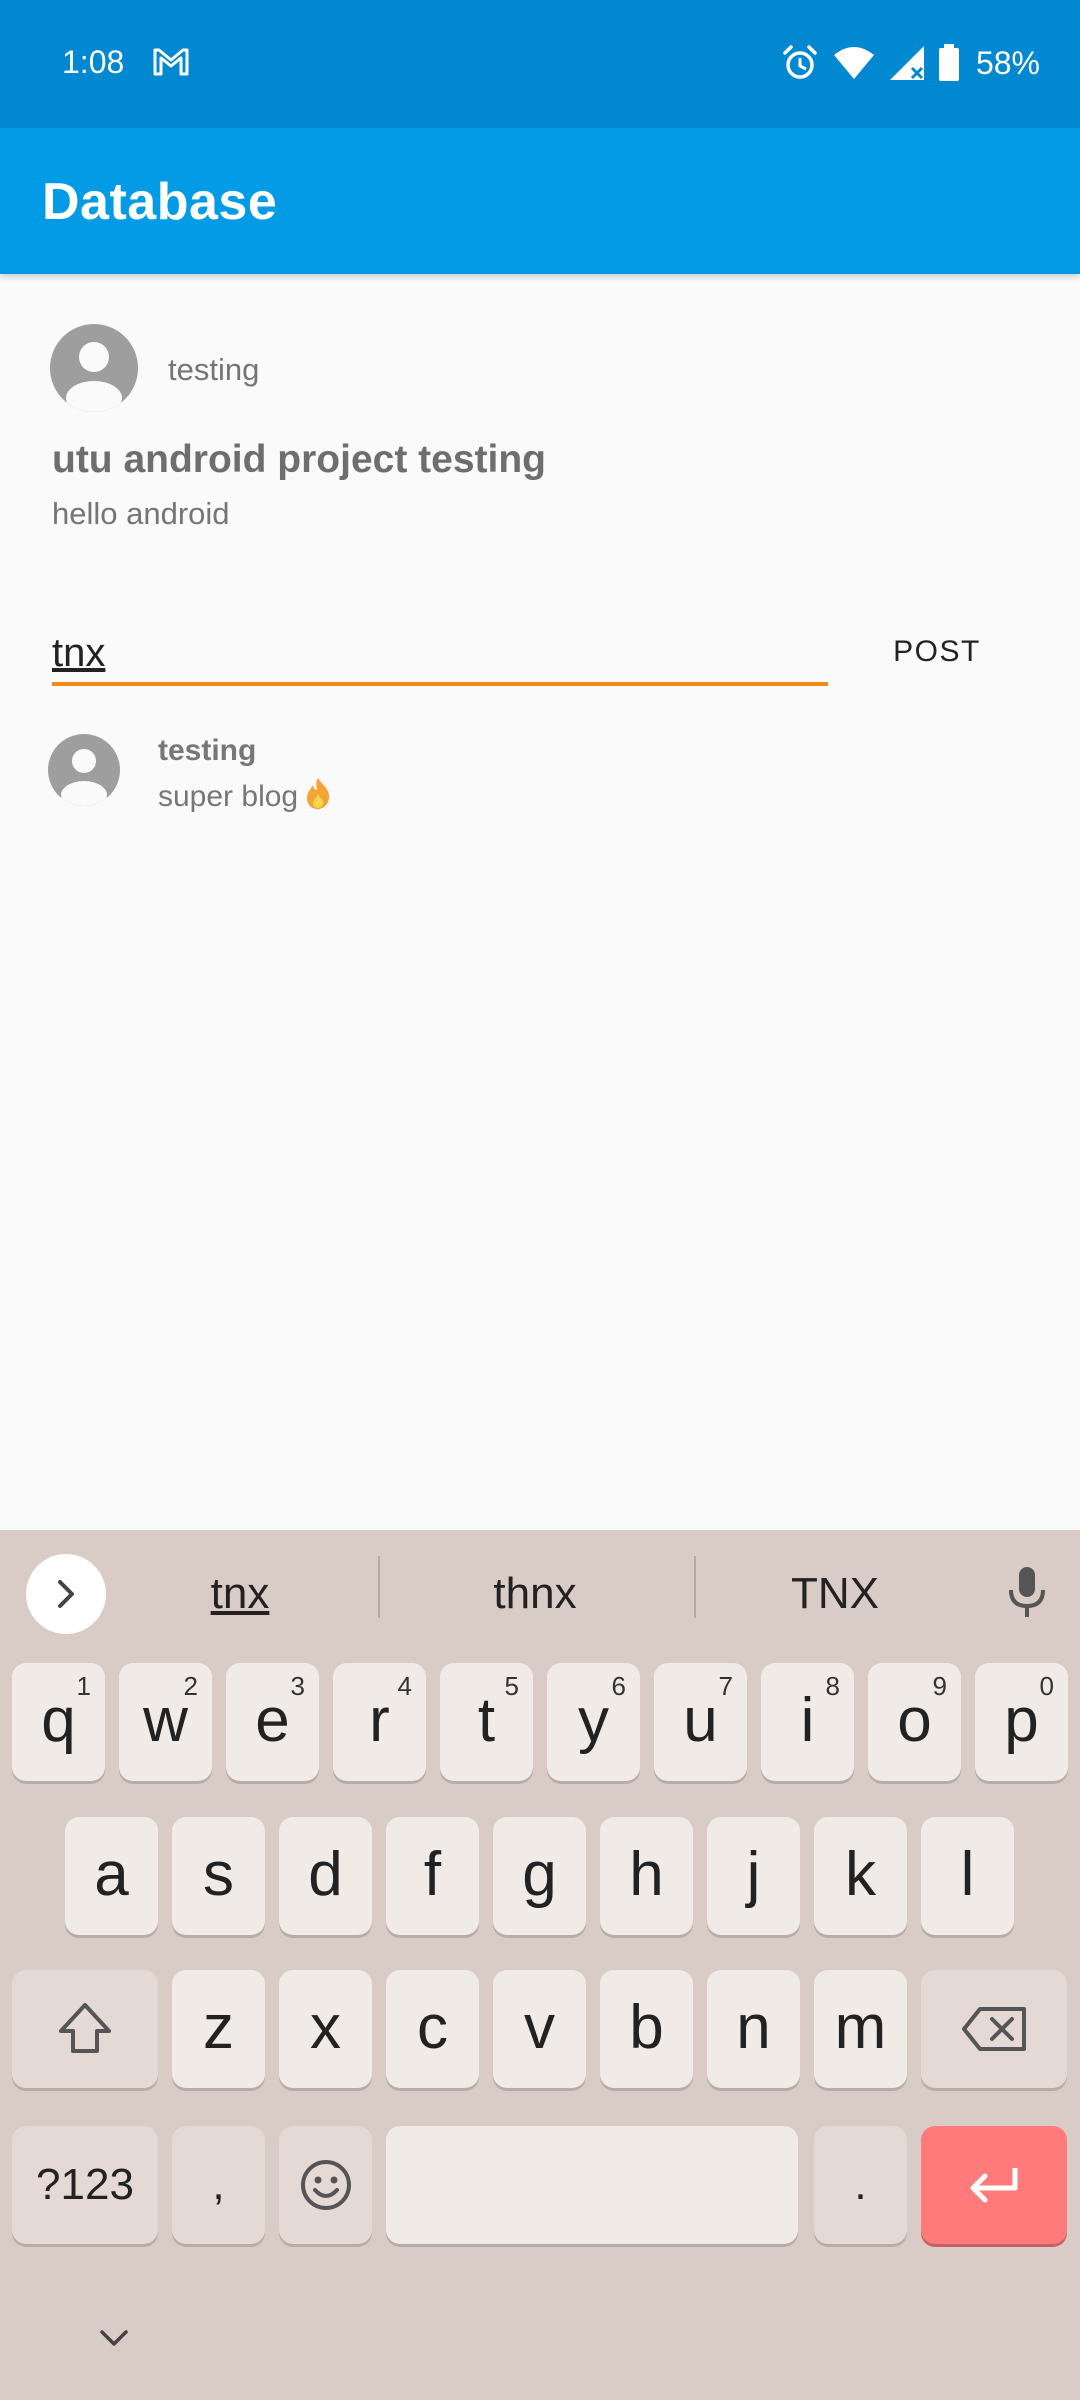  I want to click on key-hint: 3, so click(297, 1686).